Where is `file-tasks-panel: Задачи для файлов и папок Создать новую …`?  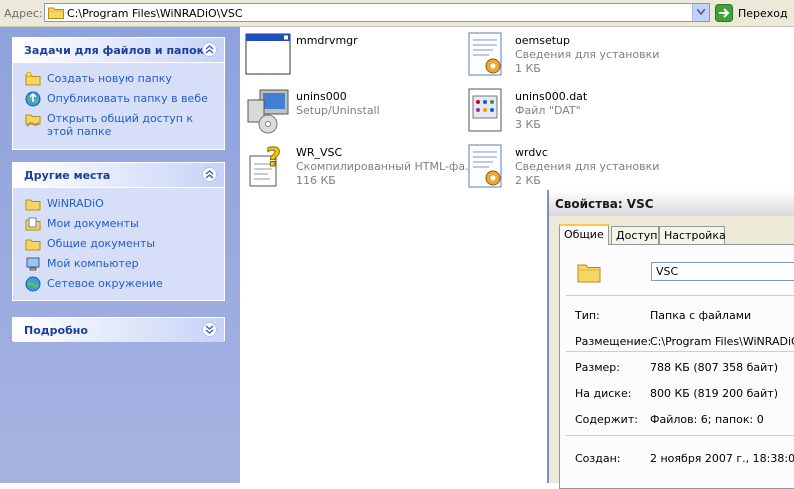 file-tasks-panel: Задачи для файлов и папок Создать новую … is located at coordinates (118, 93).